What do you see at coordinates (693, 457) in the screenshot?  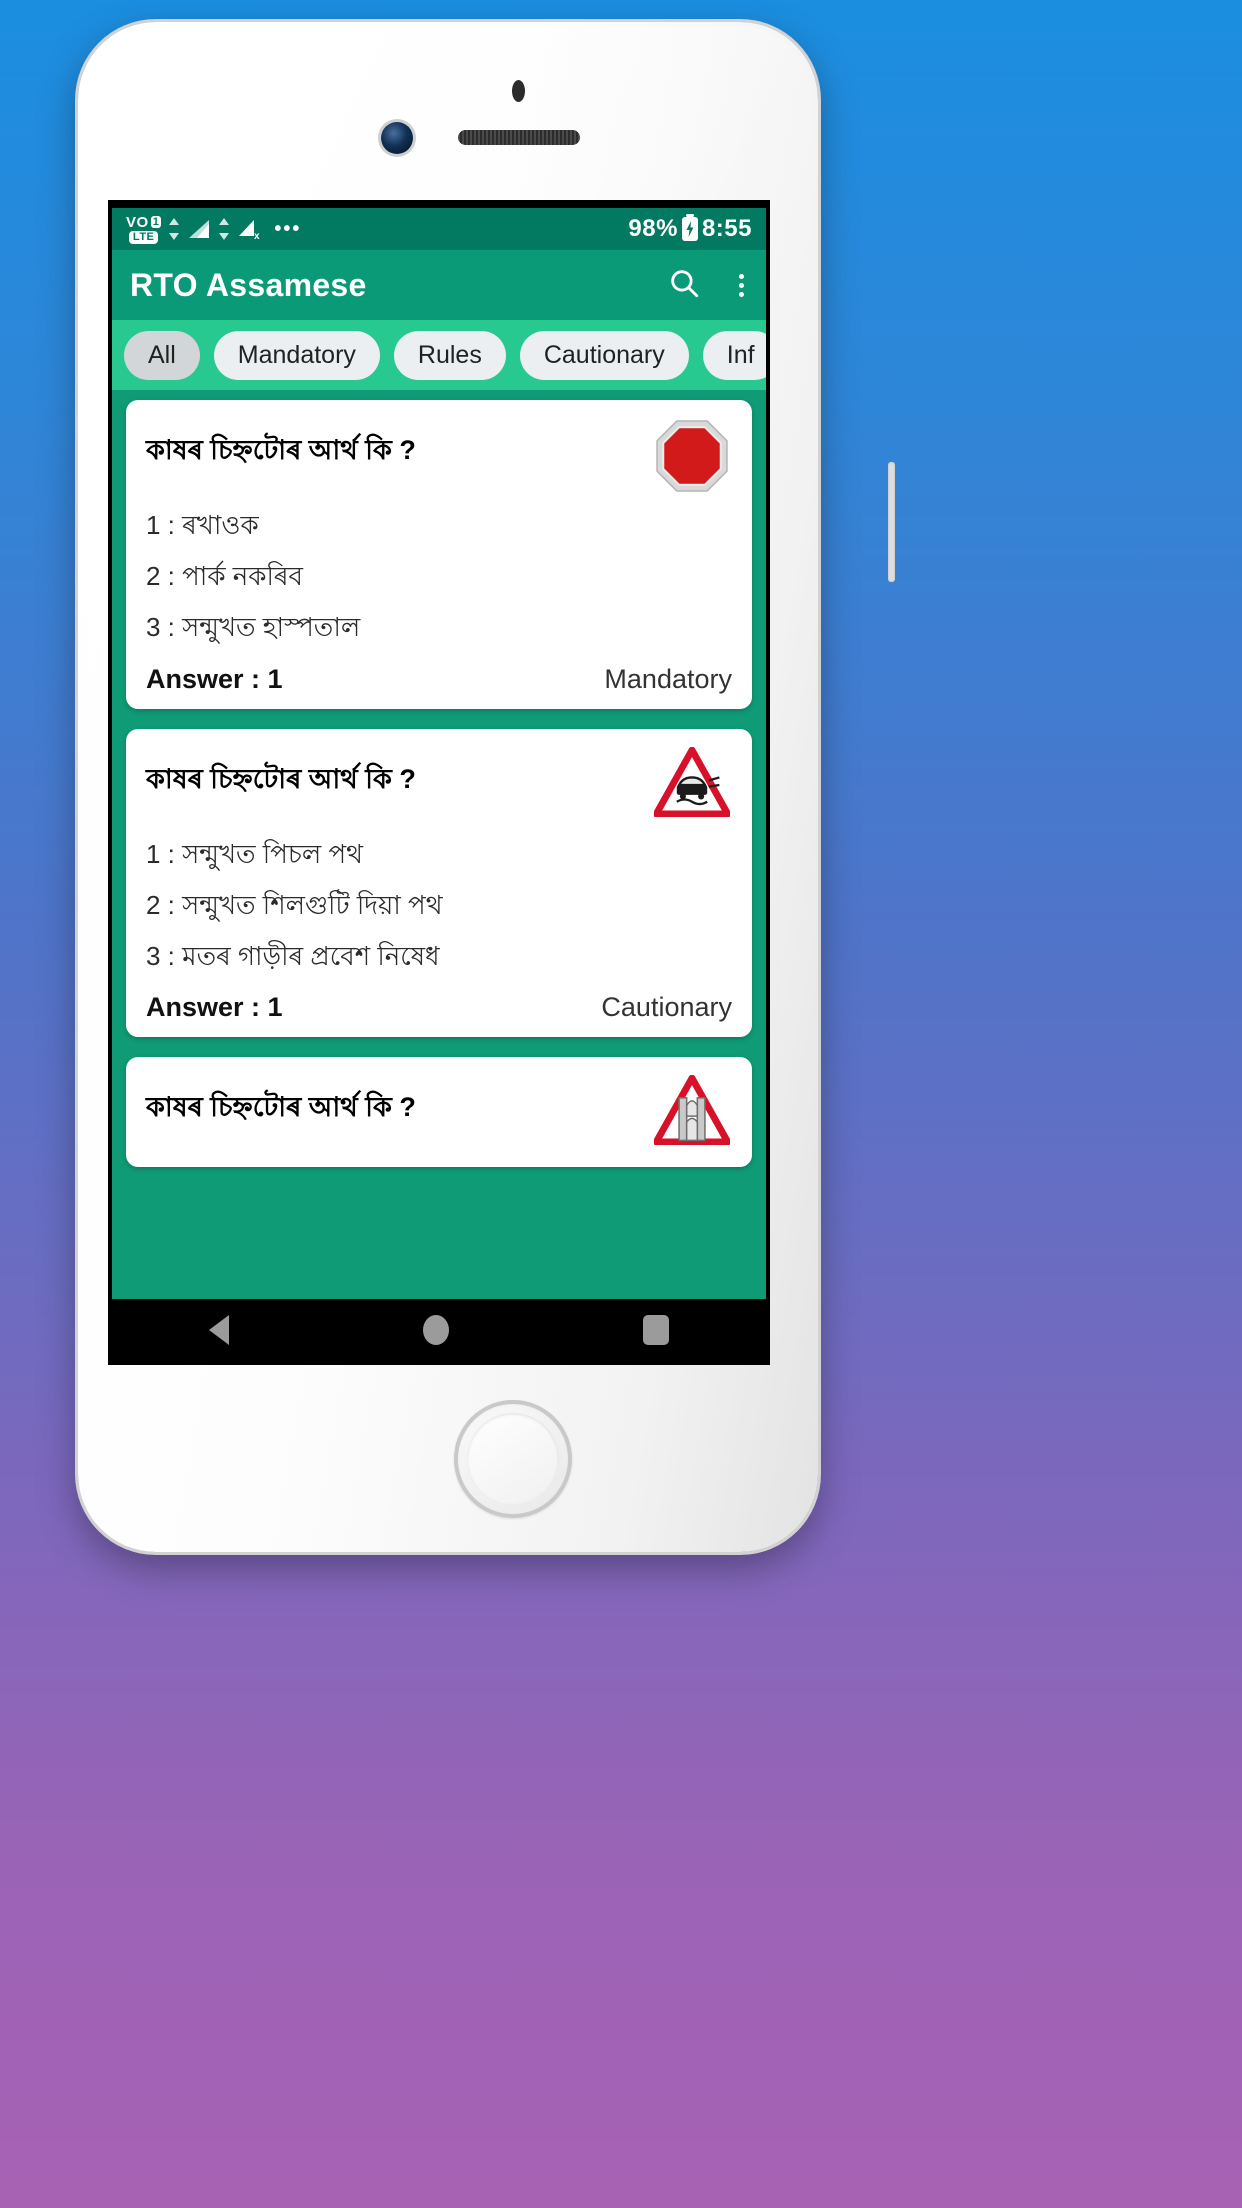 I see `stop-sign-icon` at bounding box center [693, 457].